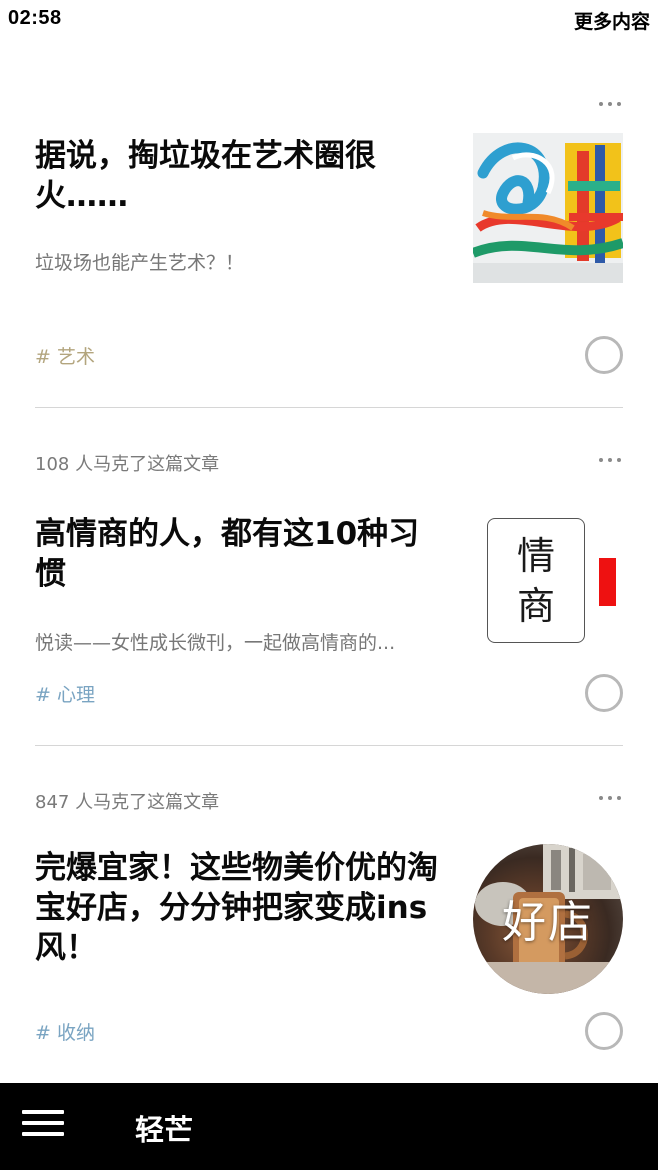 This screenshot has height=1170, width=658. Describe the element at coordinates (140, 263) in the screenshot. I see `article-subtitle: 垃圾场也能产生艺术？！` at that location.